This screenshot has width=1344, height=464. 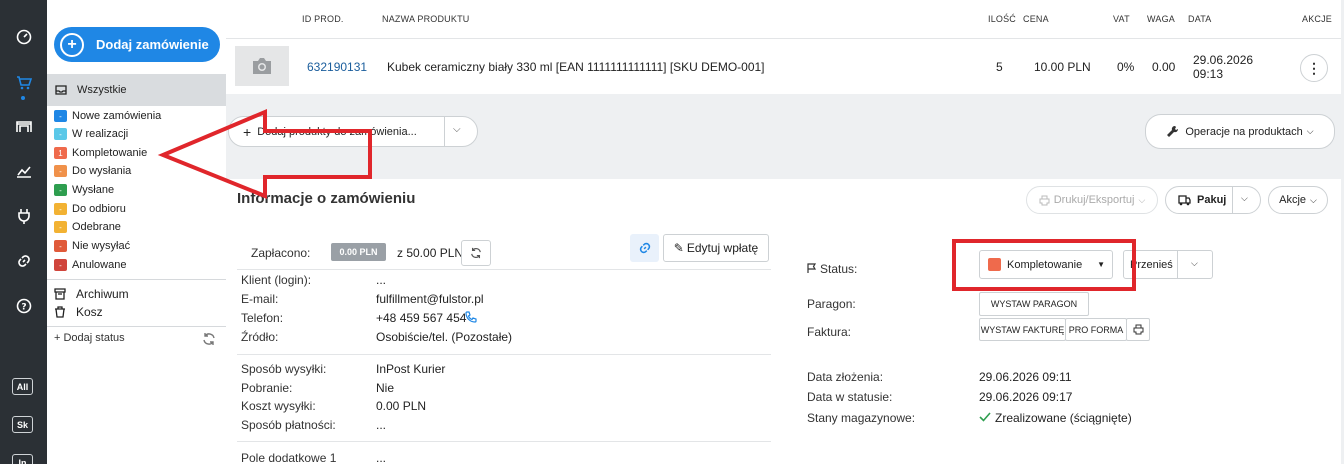 I want to click on add-status-link: + Dodaj status, so click(x=89, y=338).